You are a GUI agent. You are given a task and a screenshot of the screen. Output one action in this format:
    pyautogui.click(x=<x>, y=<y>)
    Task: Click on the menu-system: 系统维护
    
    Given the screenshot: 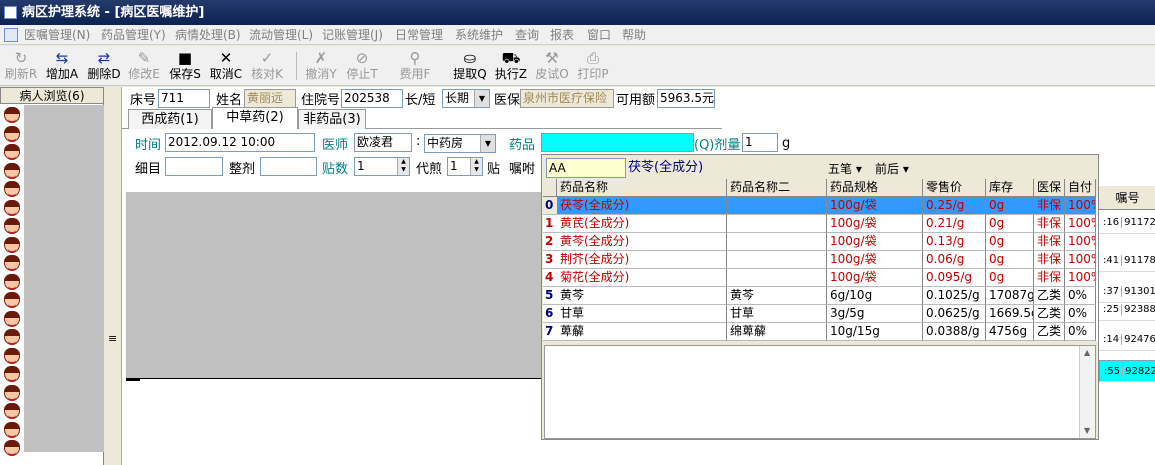 What is the action you would take?
    pyautogui.click(x=479, y=35)
    